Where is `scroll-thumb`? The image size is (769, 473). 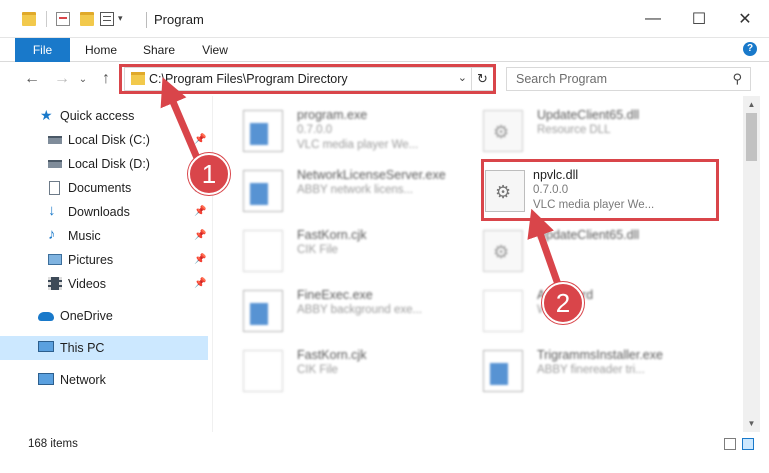
scroll-thumb is located at coordinates (751, 137).